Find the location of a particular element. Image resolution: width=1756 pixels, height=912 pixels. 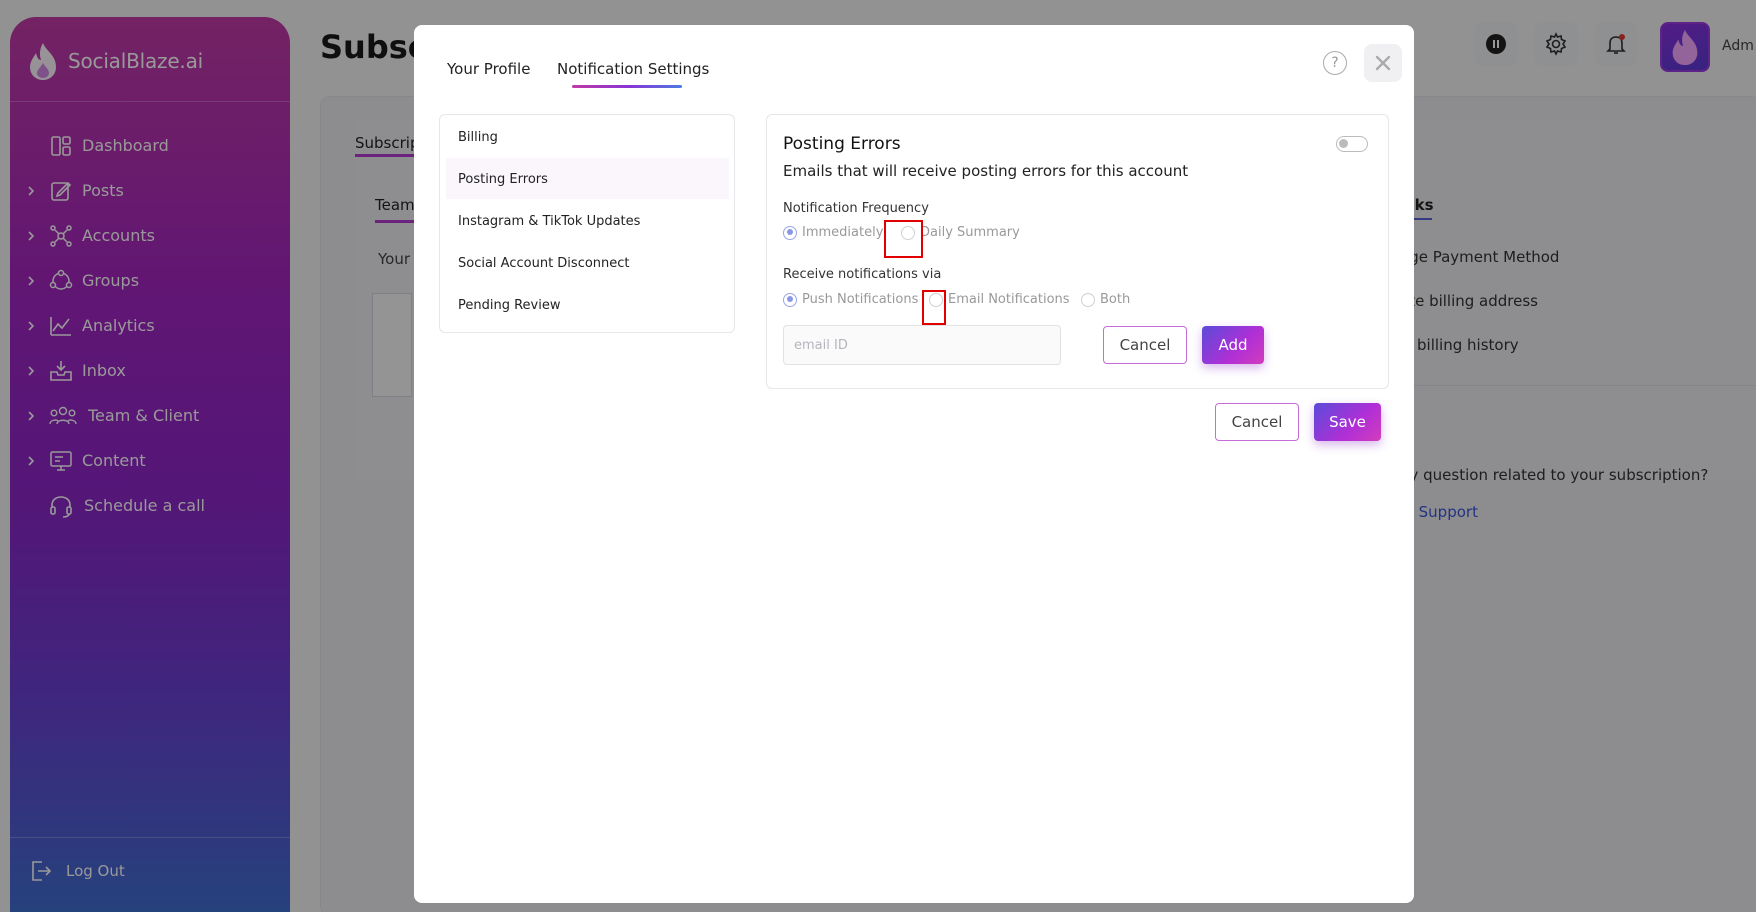

tab-your-profile: Your Profile is located at coordinates (488, 69).